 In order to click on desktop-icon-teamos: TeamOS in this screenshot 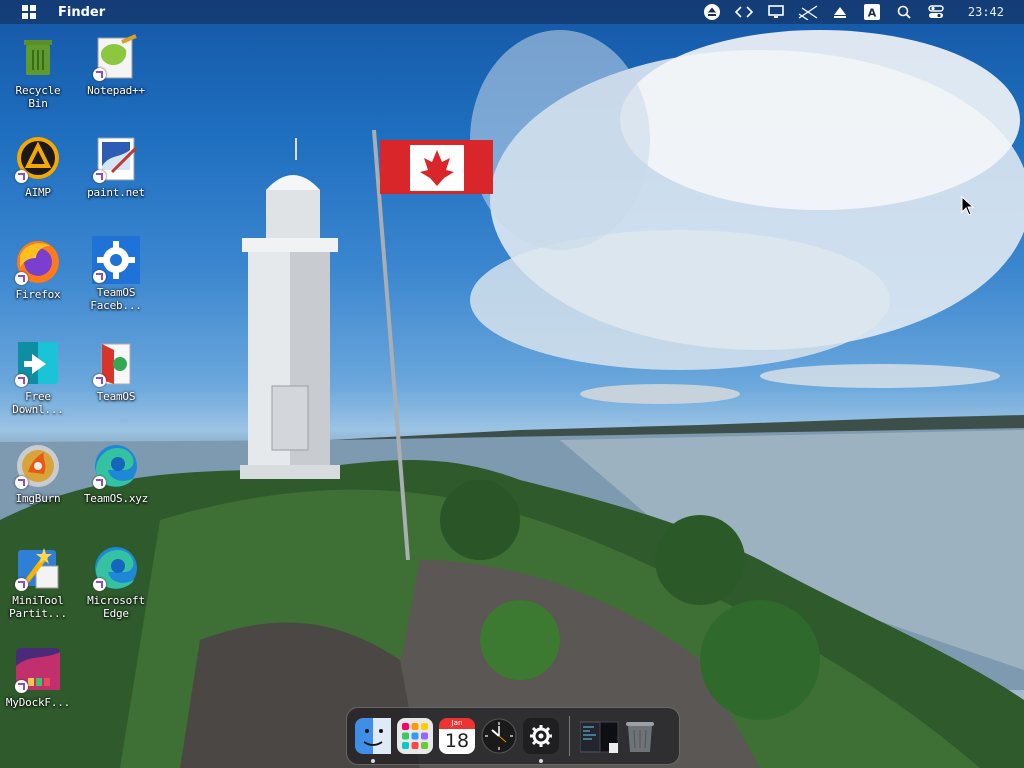, I will do `click(116, 371)`.